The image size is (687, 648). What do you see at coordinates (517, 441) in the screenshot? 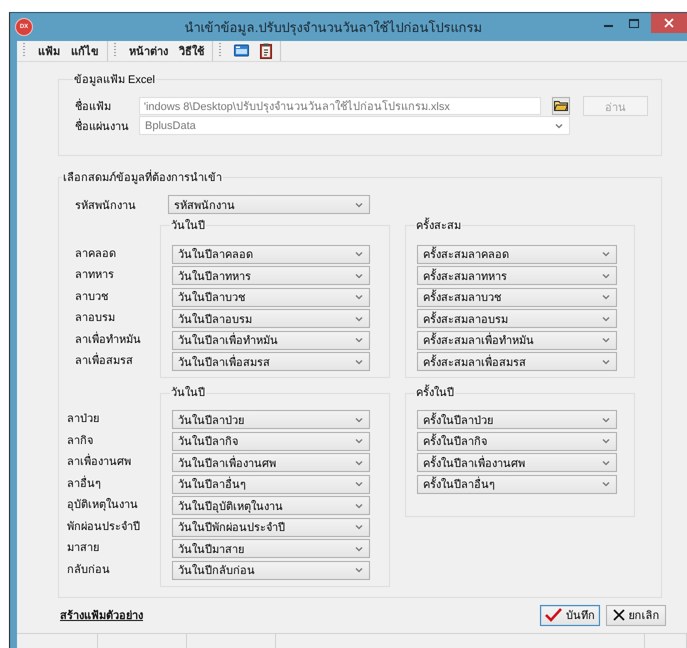
I see `dropdown: ครั้งในปีลากิจ` at bounding box center [517, 441].